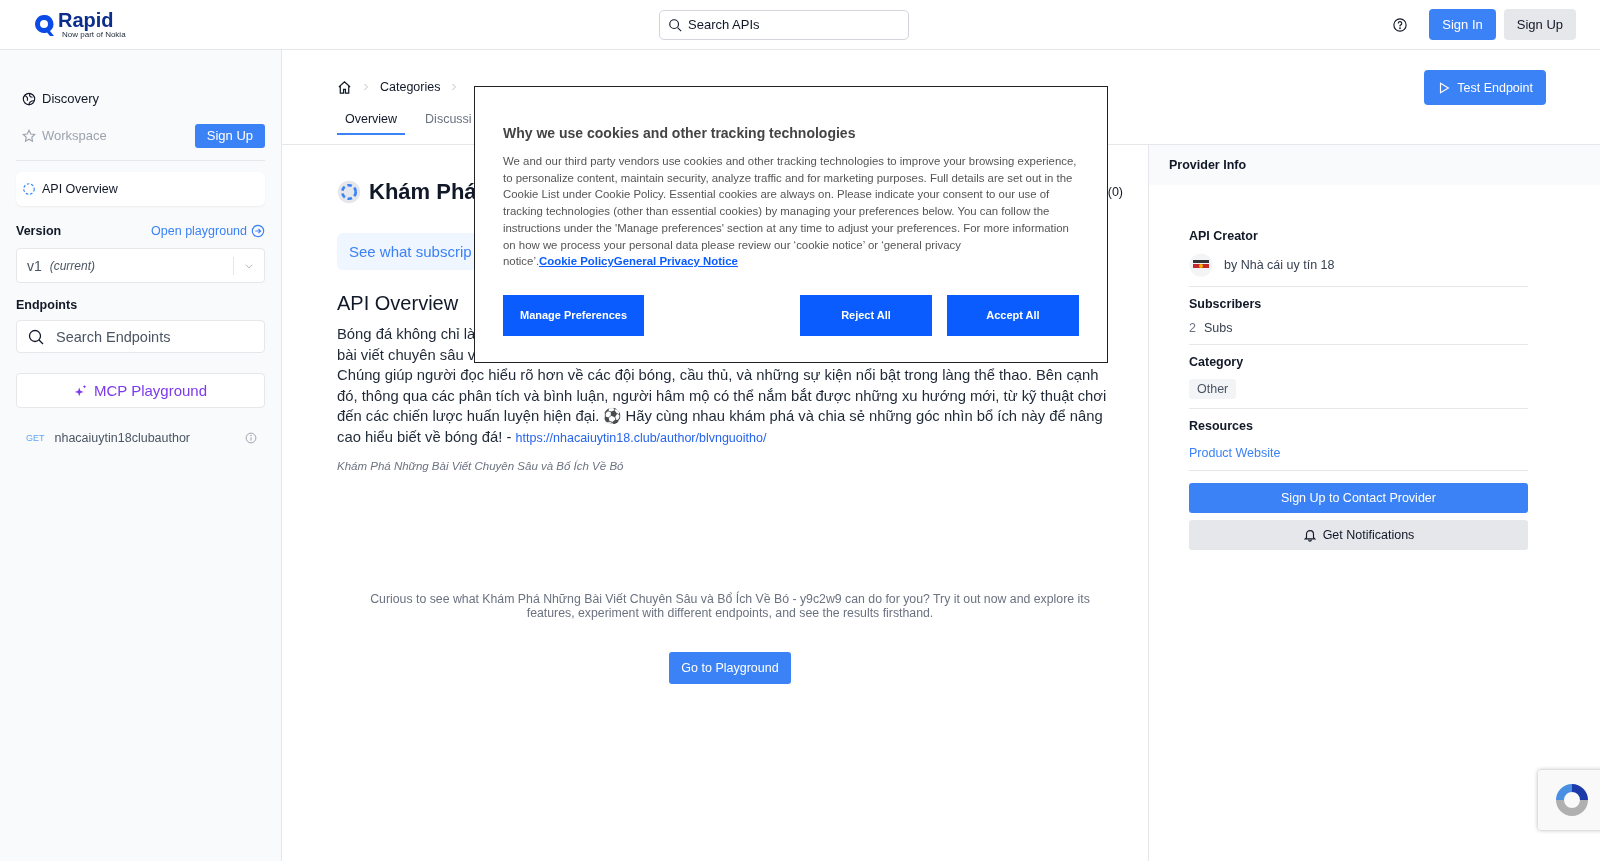 This screenshot has height=861, width=1600. I want to click on manage-preferences-button: Manage Preferences, so click(573, 315).